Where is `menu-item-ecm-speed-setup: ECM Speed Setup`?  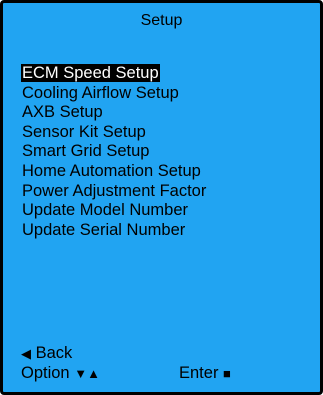
menu-item-ecm-speed-setup: ECM Speed Setup is located at coordinates (114, 74).